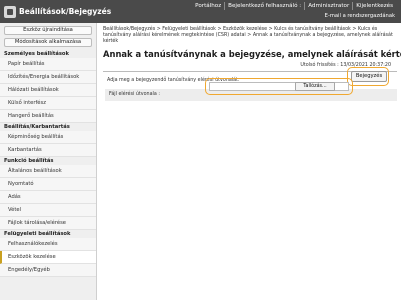 The height and width of the screenshot is (300, 401). What do you see at coordinates (48, 103) in the screenshot?
I see `sidebar-item-external-interface: Külső interfész` at bounding box center [48, 103].